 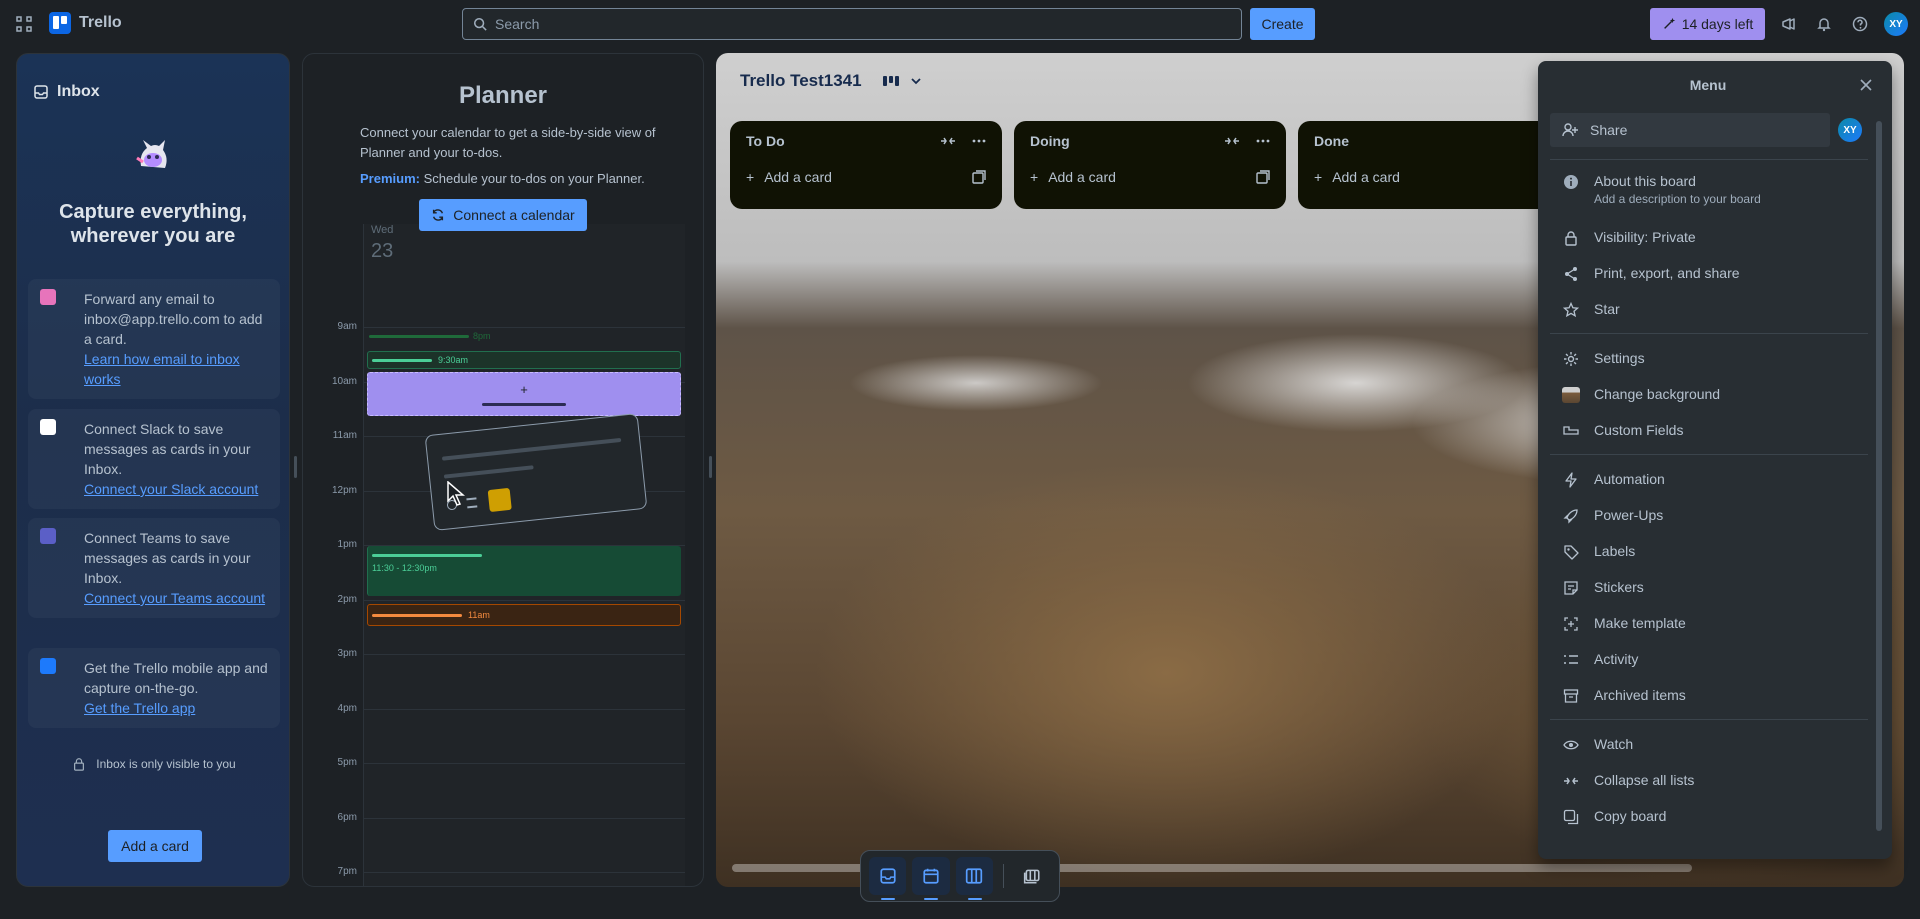 I want to click on archived-items-label: Archived items, so click(x=1640, y=695).